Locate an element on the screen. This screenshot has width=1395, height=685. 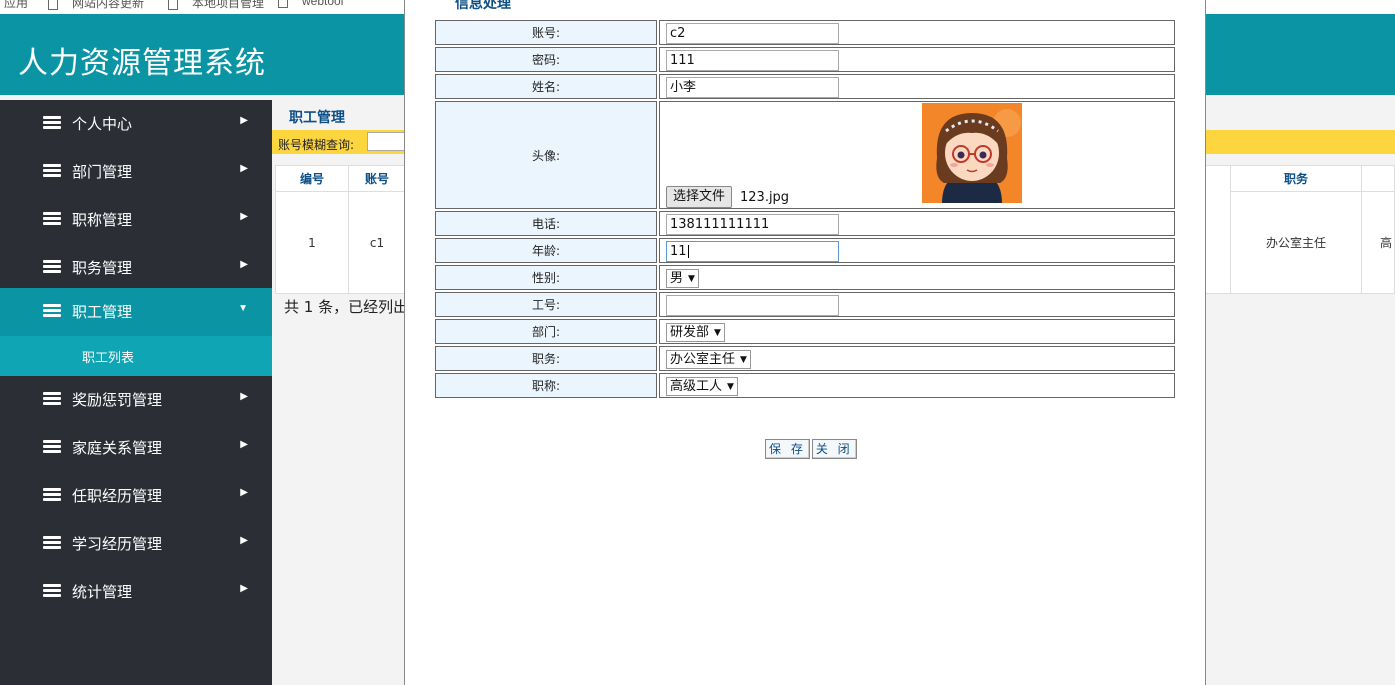
form-row-password: 密码: 111 is located at coordinates (805, 59).